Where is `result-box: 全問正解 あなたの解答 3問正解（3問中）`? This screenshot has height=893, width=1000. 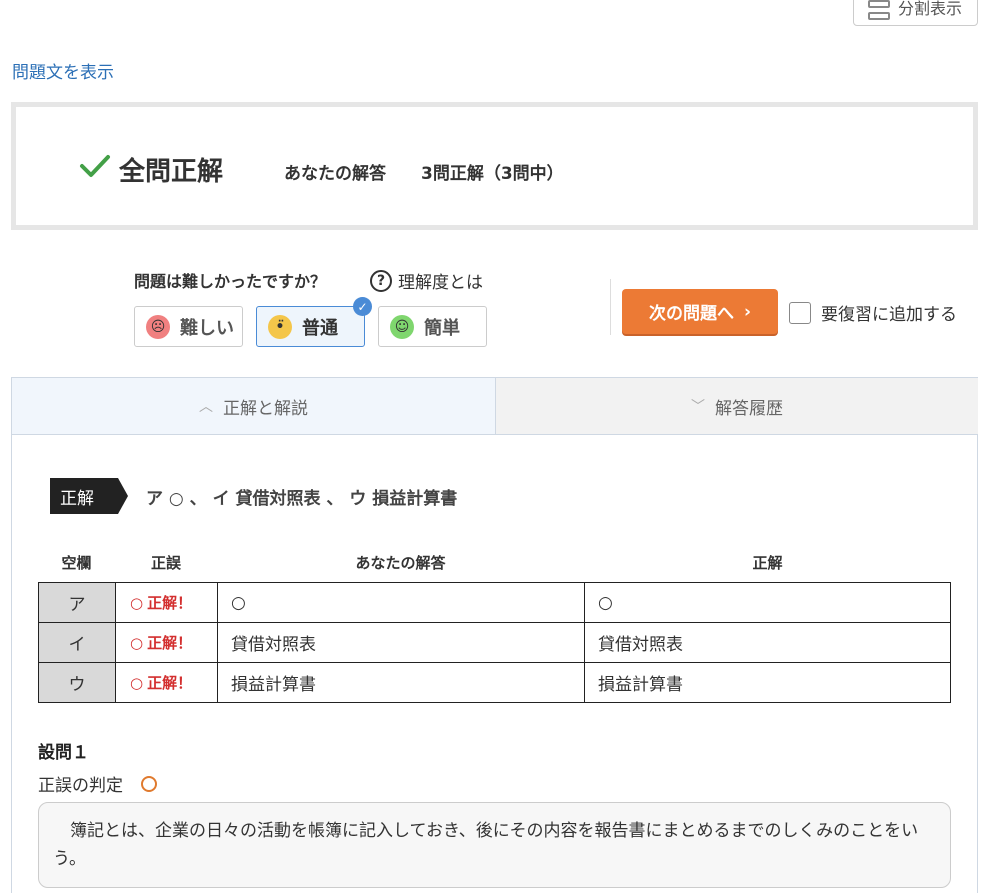 result-box: 全問正解 あなたの解答 3問正解（3問中） is located at coordinates (494, 166).